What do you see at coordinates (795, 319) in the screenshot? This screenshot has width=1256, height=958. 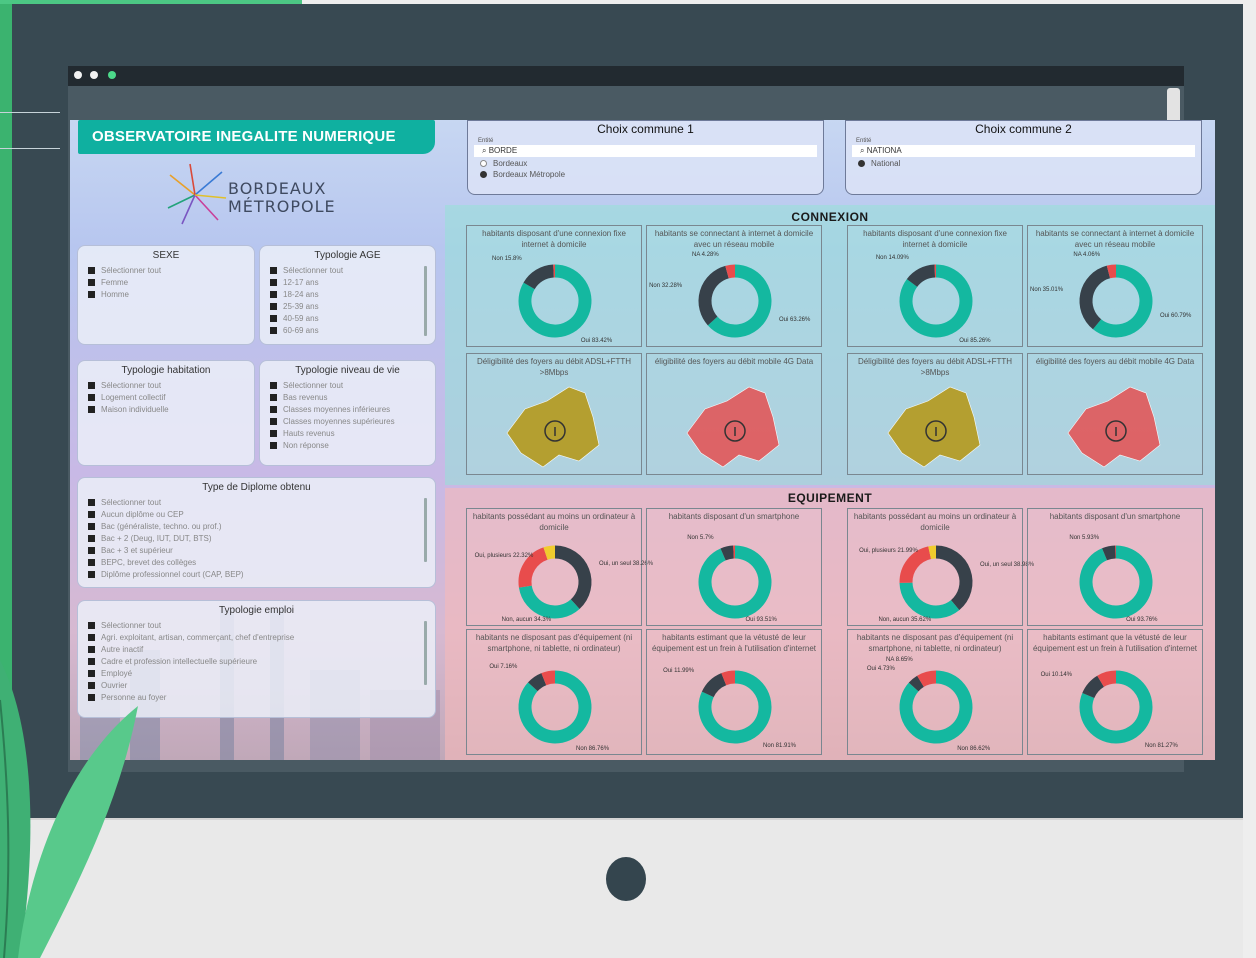 I see `slice-label: Oui 63.26%` at bounding box center [795, 319].